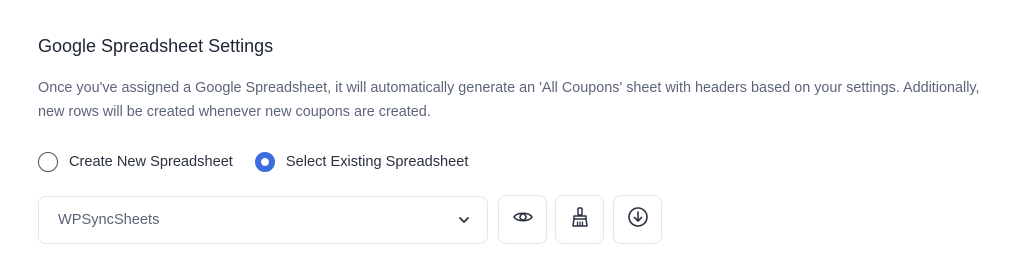  I want to click on select-existing-label: Select Existing Spreadsheet, so click(377, 162).